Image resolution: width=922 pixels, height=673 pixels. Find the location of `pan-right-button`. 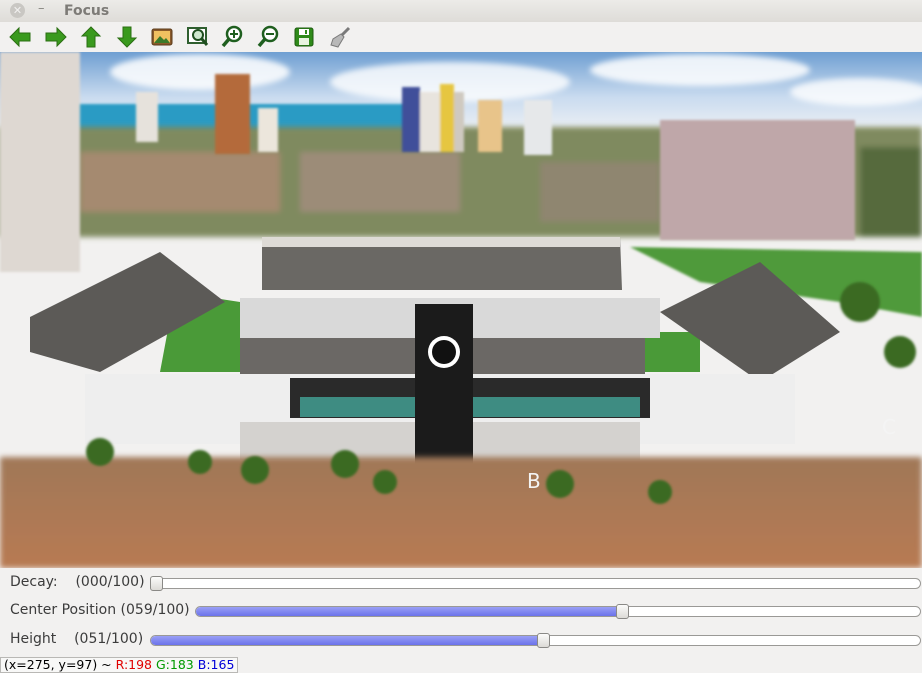

pan-right-button is located at coordinates (56, 37).